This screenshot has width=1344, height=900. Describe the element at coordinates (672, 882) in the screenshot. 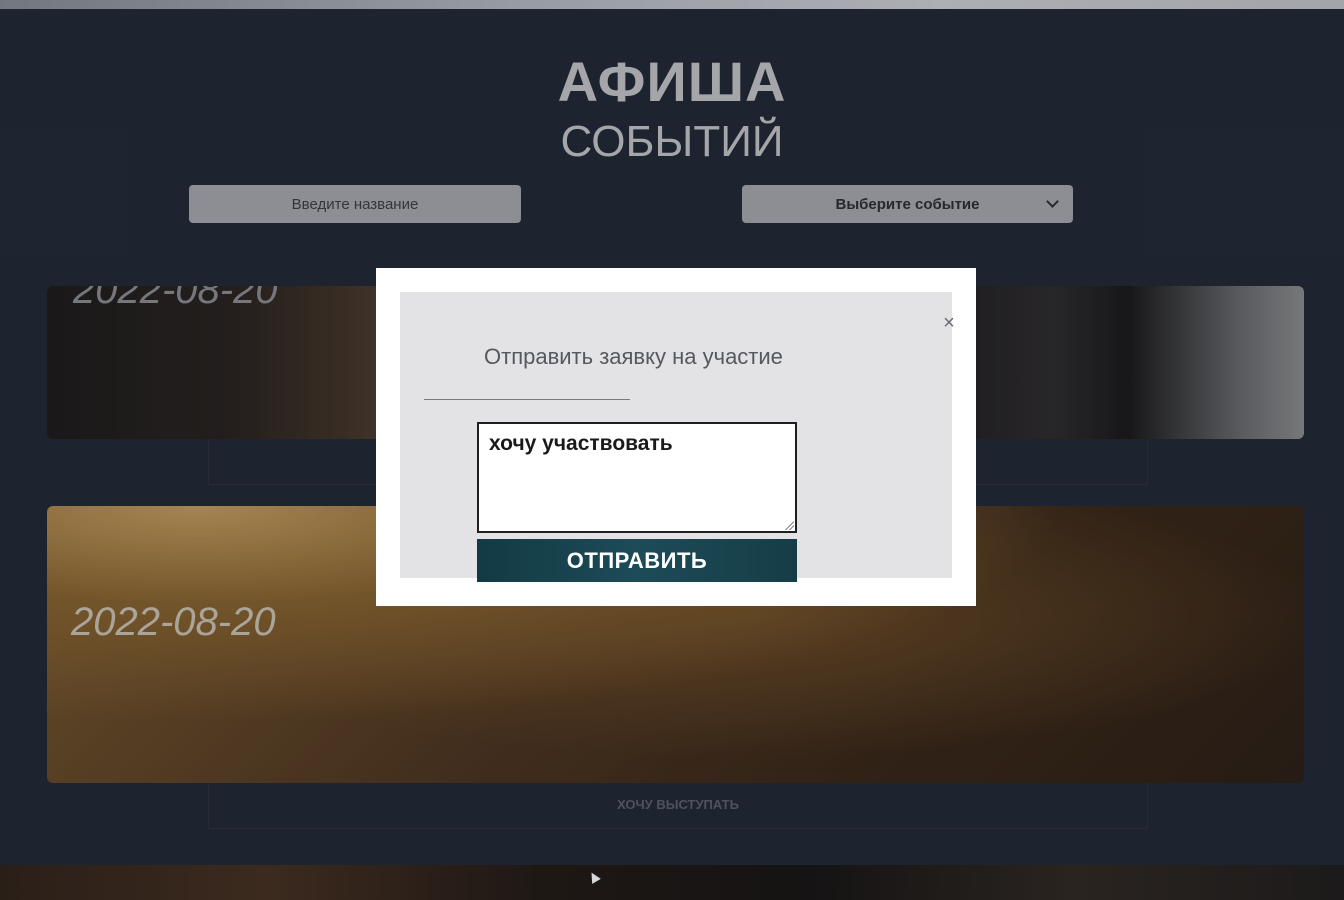

I see `desktop-background` at that location.